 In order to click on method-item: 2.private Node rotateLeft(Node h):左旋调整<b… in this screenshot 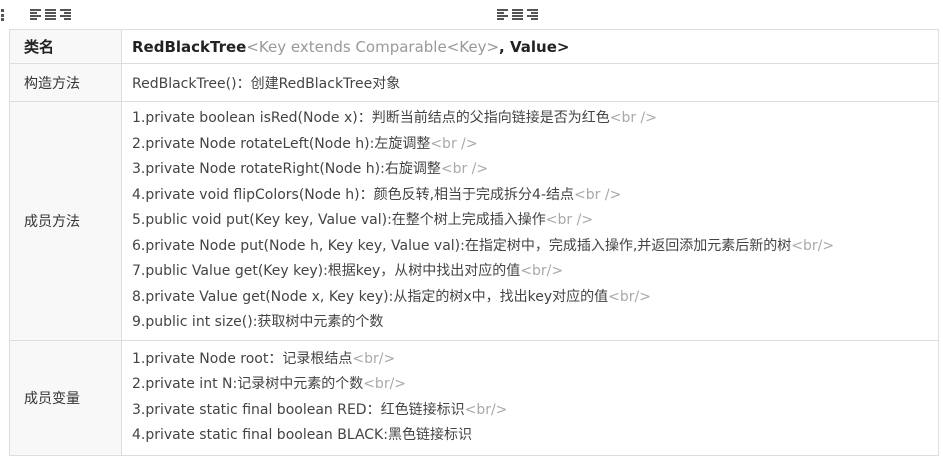, I will do `click(535, 145)`.